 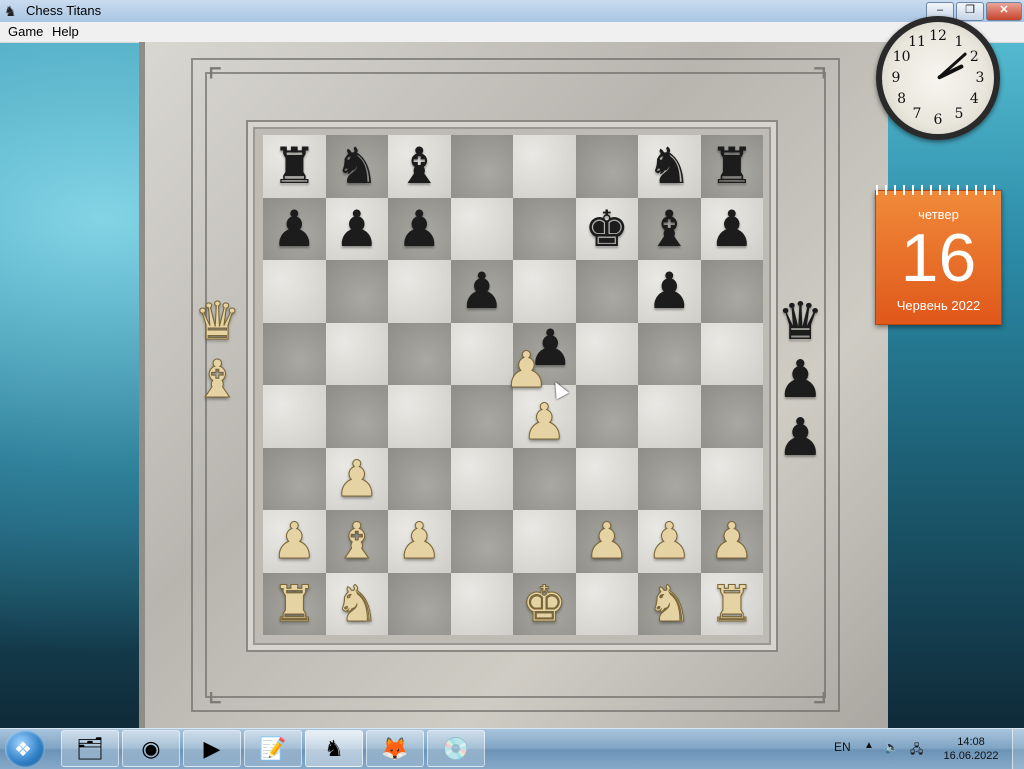 What do you see at coordinates (356, 291) in the screenshot?
I see `square-b6` at bounding box center [356, 291].